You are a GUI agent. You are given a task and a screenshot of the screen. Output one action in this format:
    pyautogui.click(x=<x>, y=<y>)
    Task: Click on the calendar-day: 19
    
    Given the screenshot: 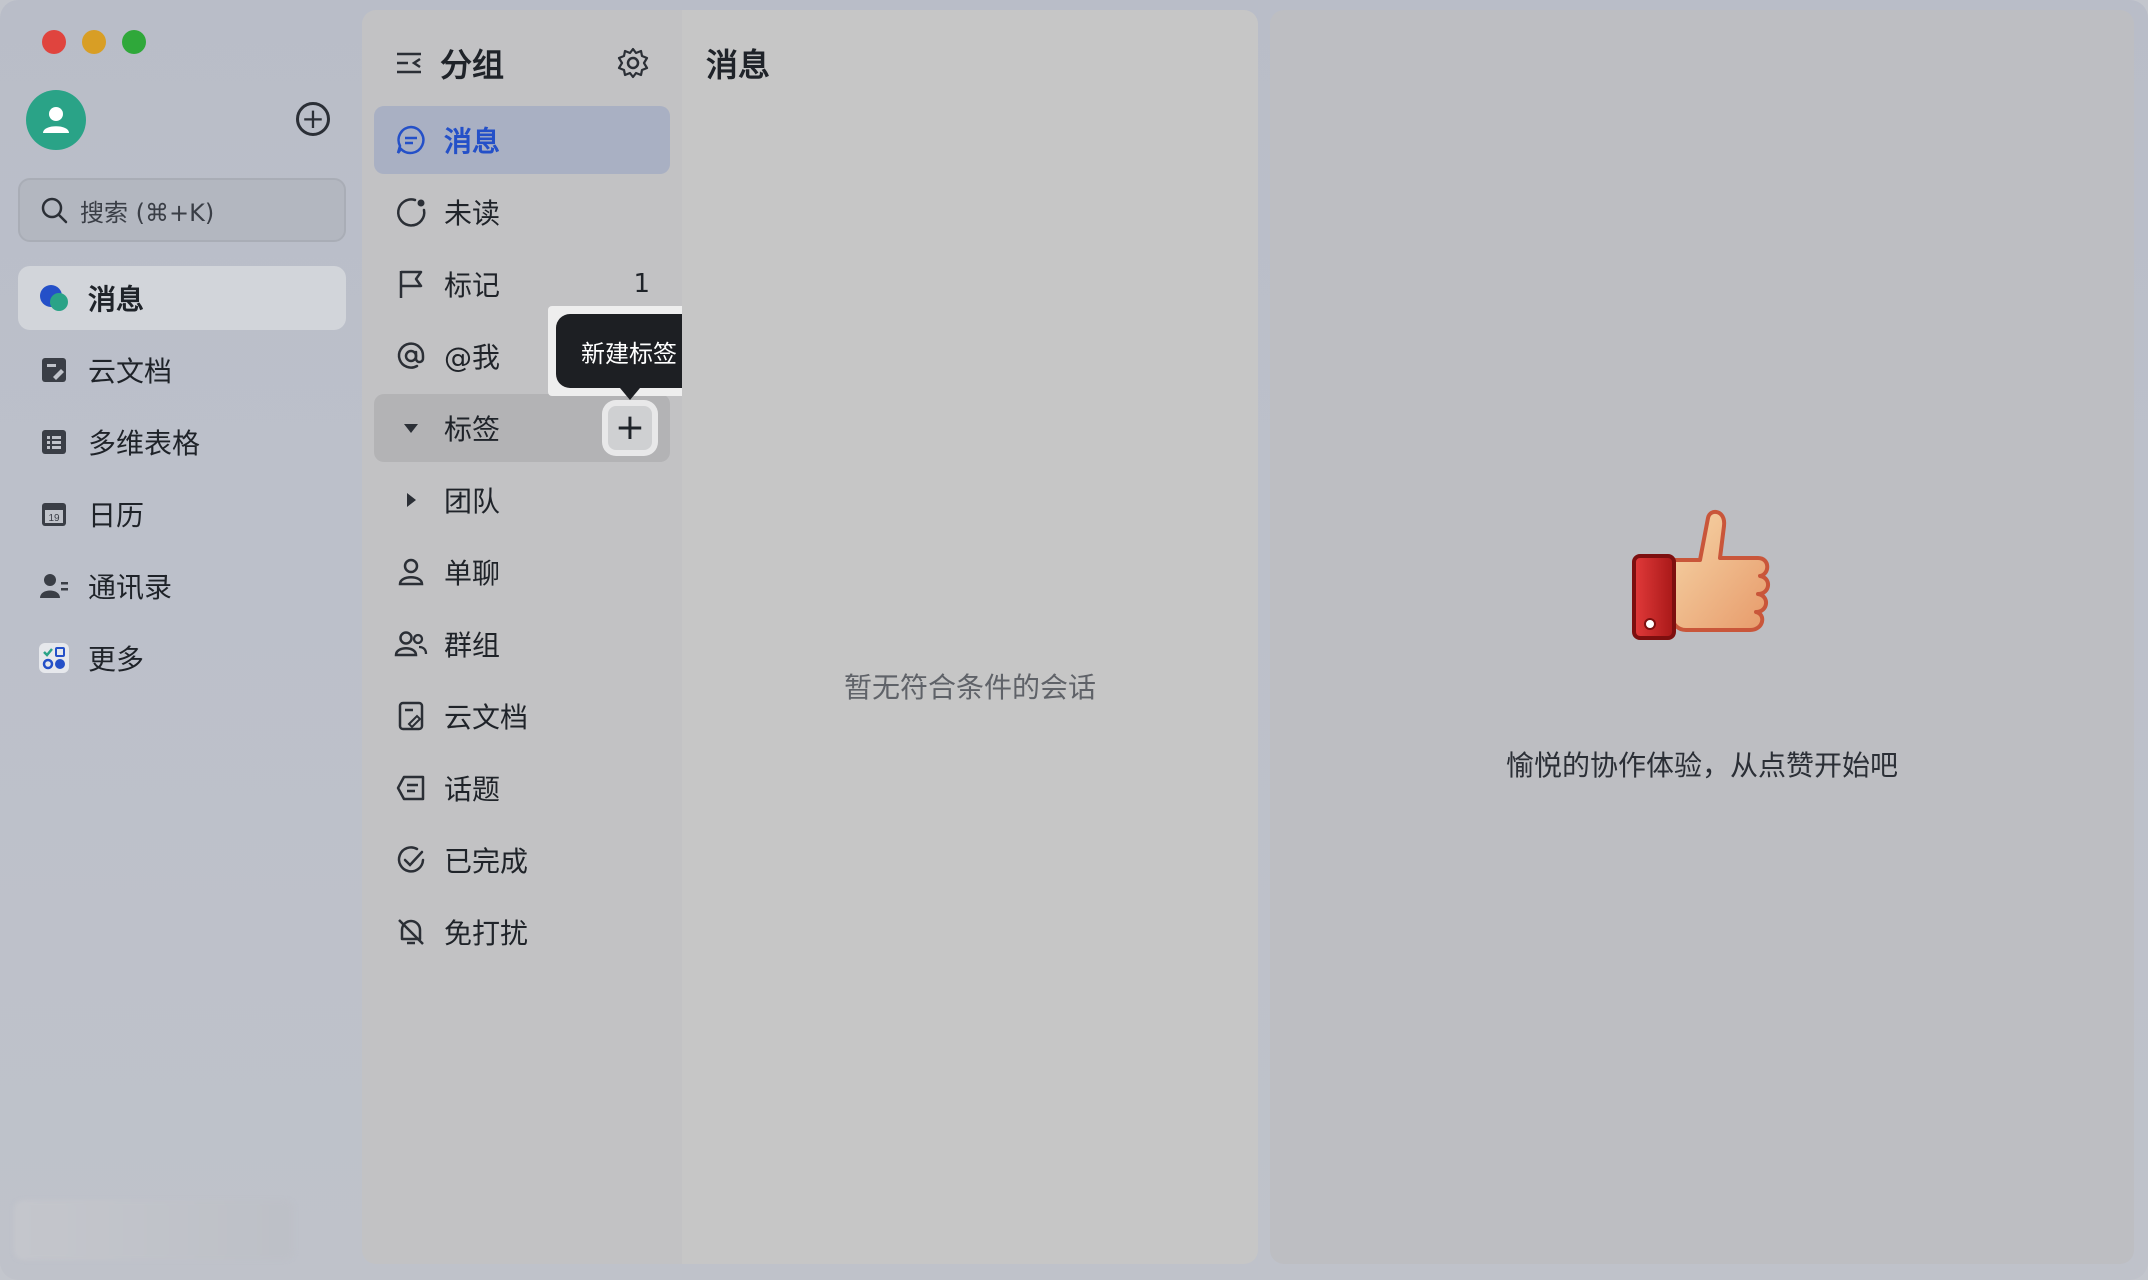 What is the action you would take?
    pyautogui.click(x=54, y=518)
    